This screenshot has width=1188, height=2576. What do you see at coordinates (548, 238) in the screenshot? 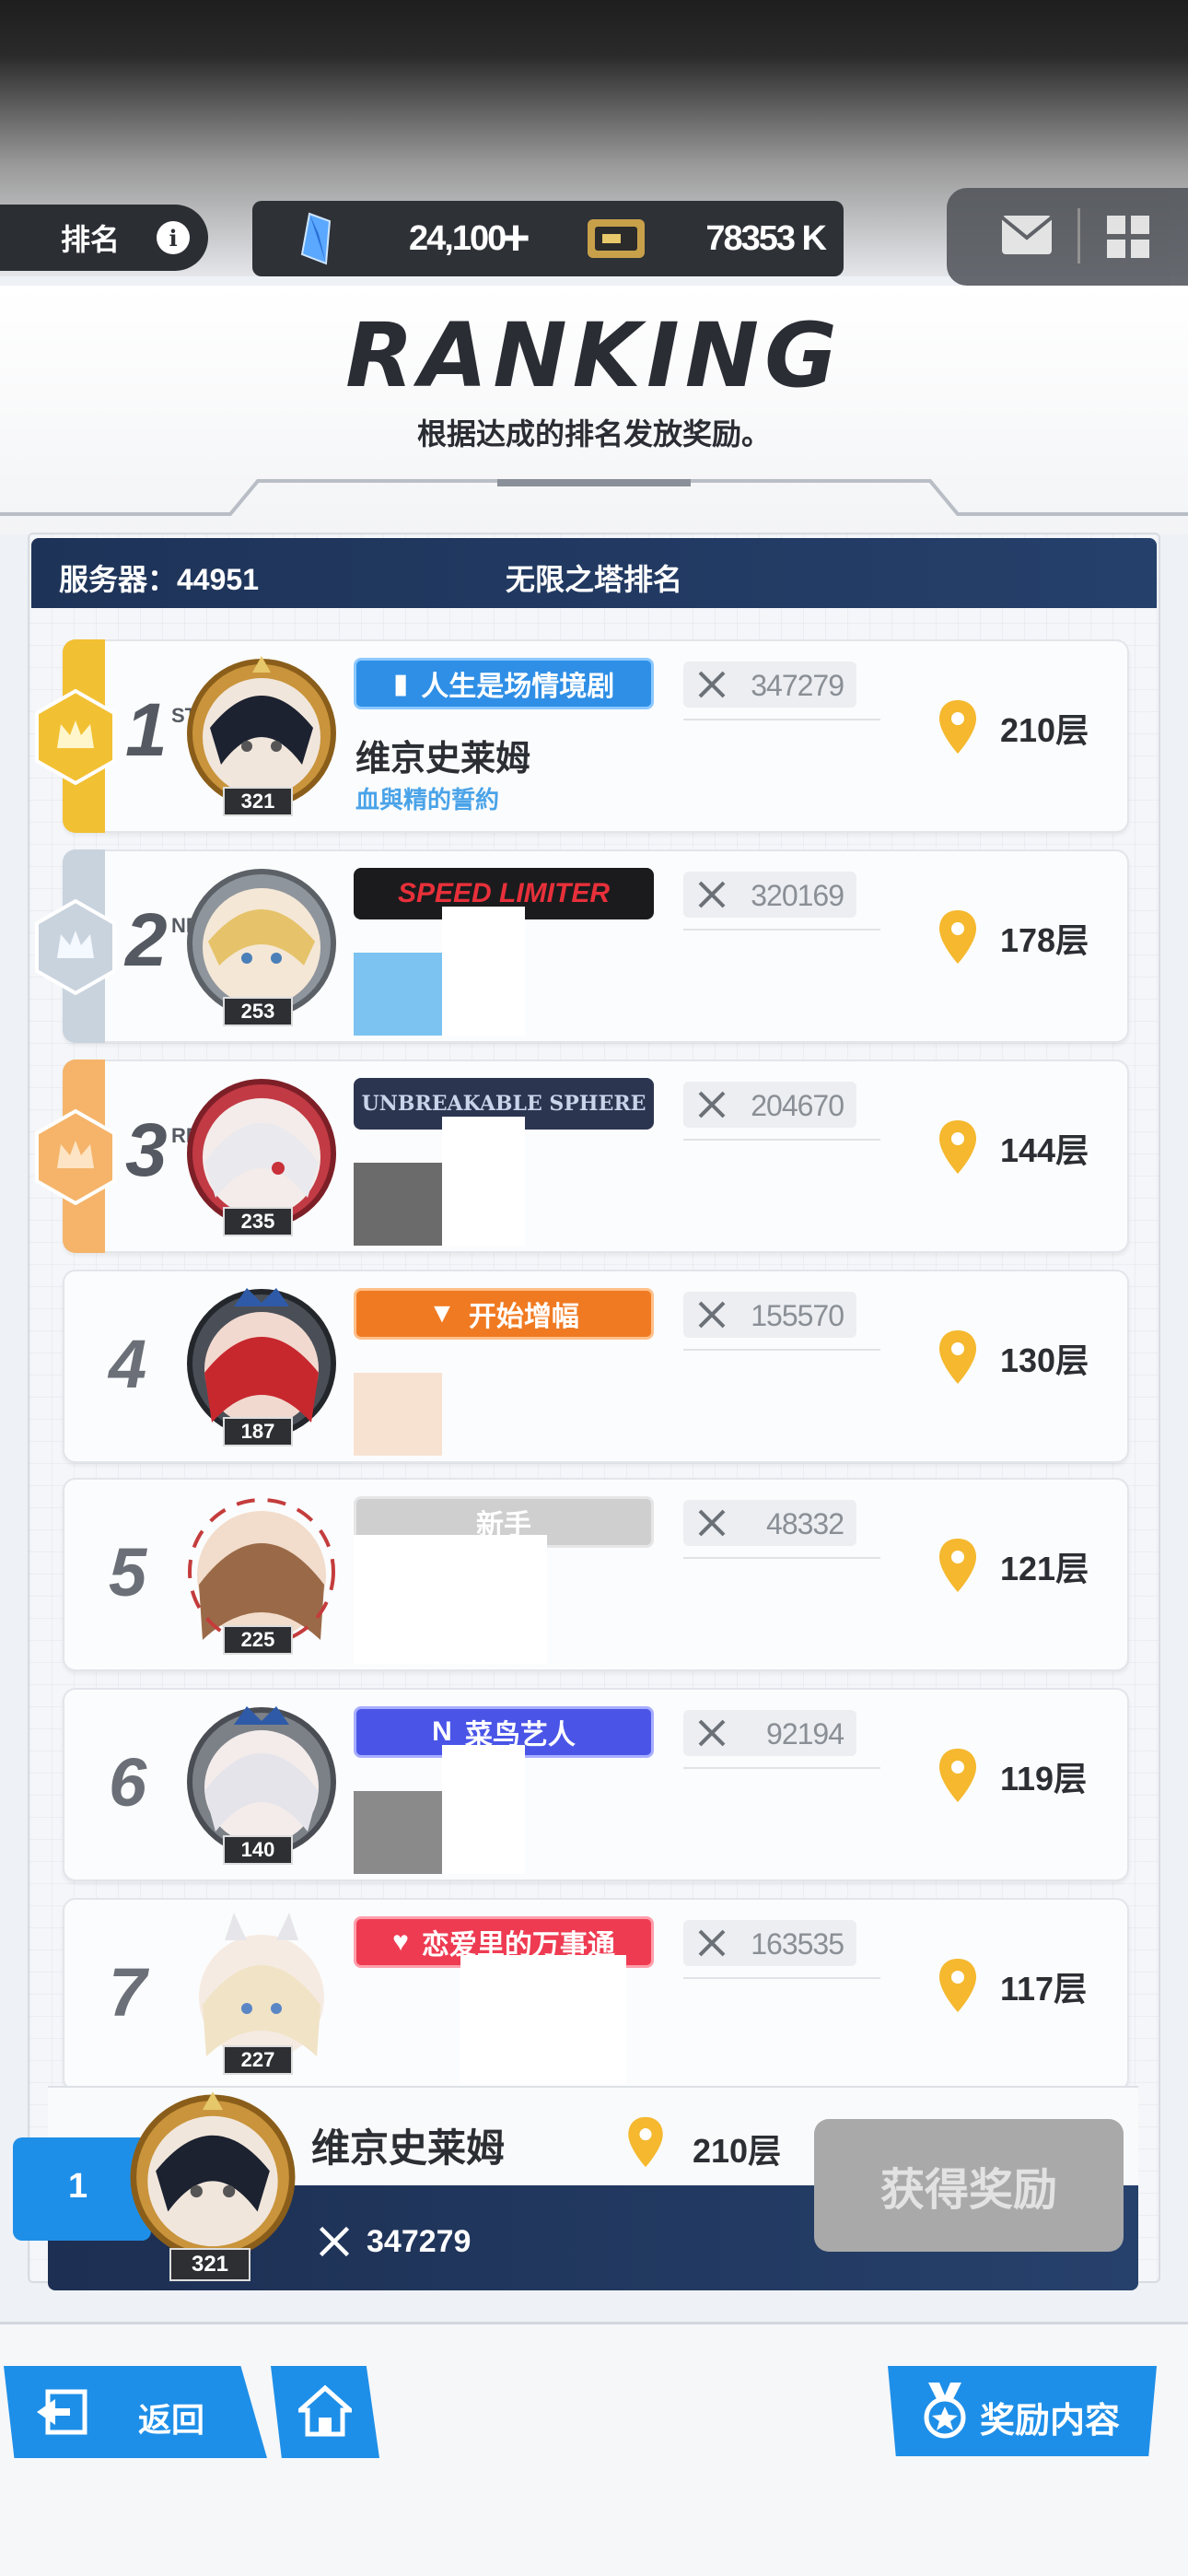
I see `currency-bar: 24,100 + 78353 K` at bounding box center [548, 238].